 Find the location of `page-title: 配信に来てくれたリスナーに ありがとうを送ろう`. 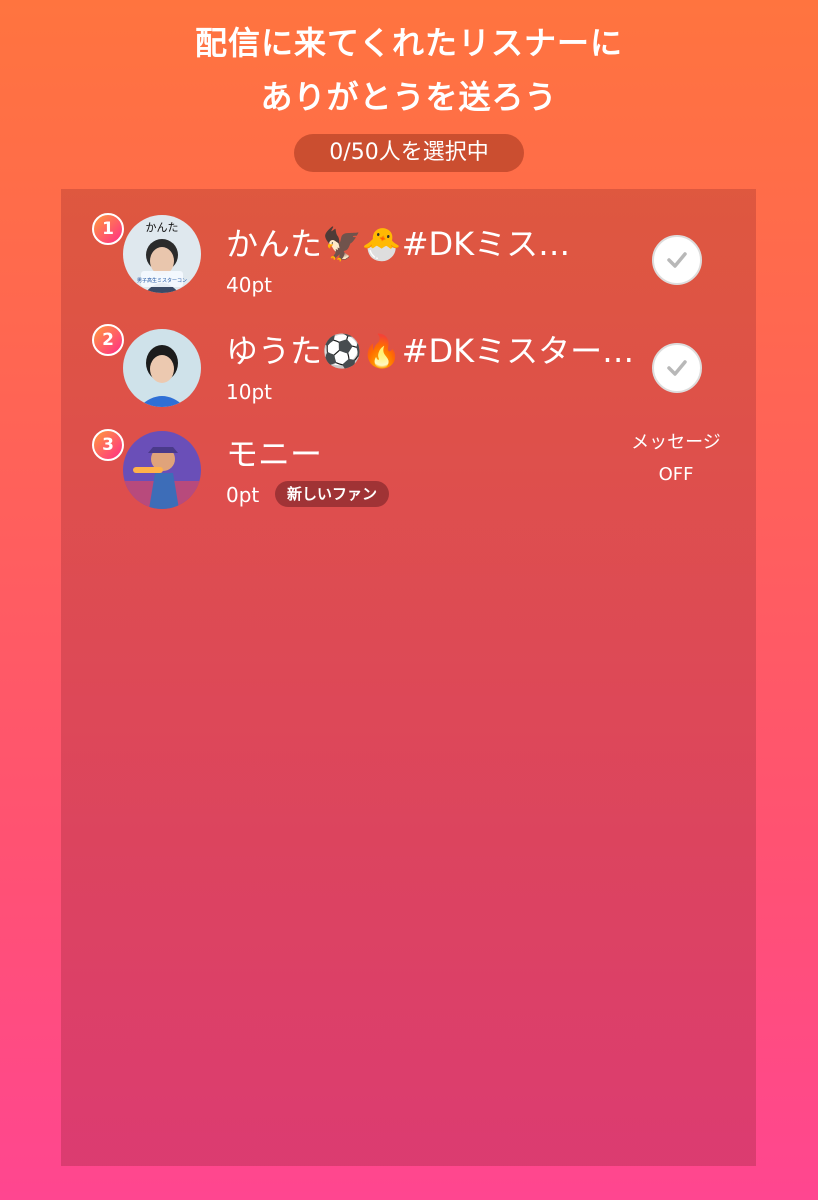

page-title: 配信に来てくれたリスナーに ありがとうを送ろう is located at coordinates (409, 70).